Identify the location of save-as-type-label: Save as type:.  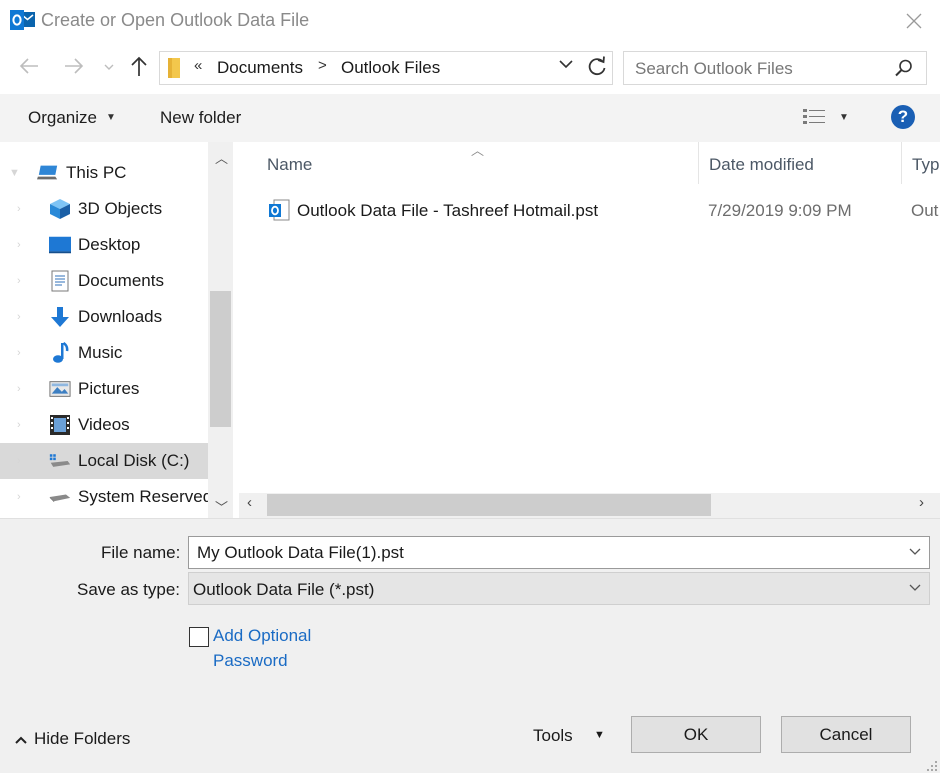
(129, 589).